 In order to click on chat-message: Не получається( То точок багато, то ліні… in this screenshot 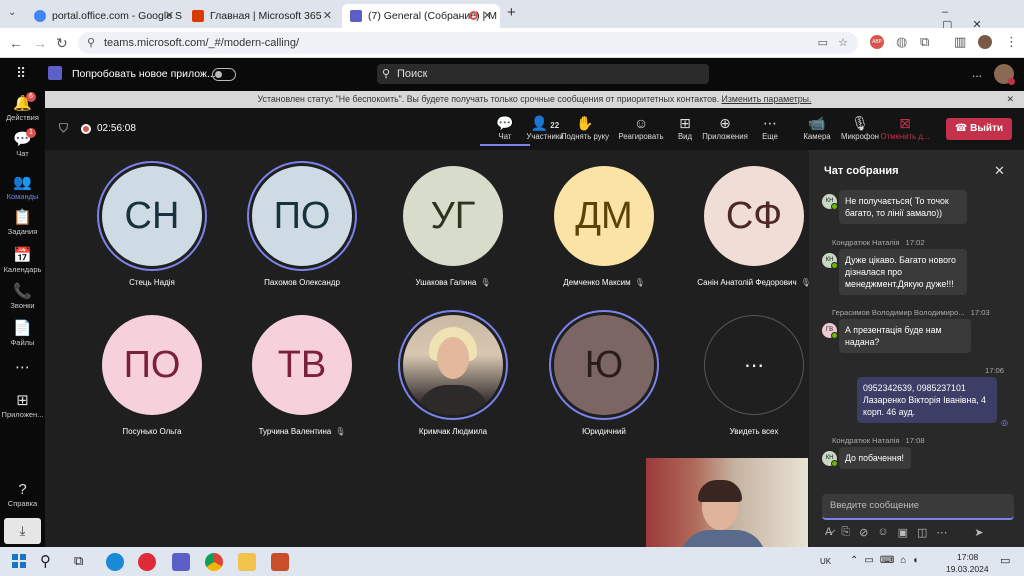, I will do `click(903, 207)`.